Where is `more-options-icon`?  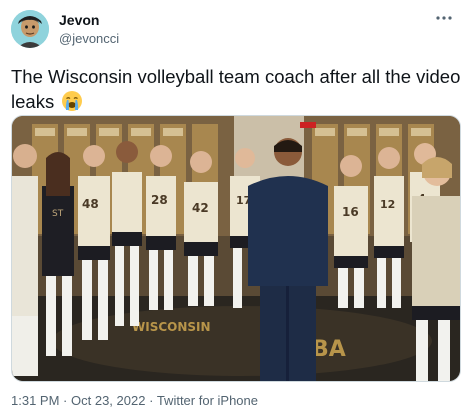 more-options-icon is located at coordinates (444, 20).